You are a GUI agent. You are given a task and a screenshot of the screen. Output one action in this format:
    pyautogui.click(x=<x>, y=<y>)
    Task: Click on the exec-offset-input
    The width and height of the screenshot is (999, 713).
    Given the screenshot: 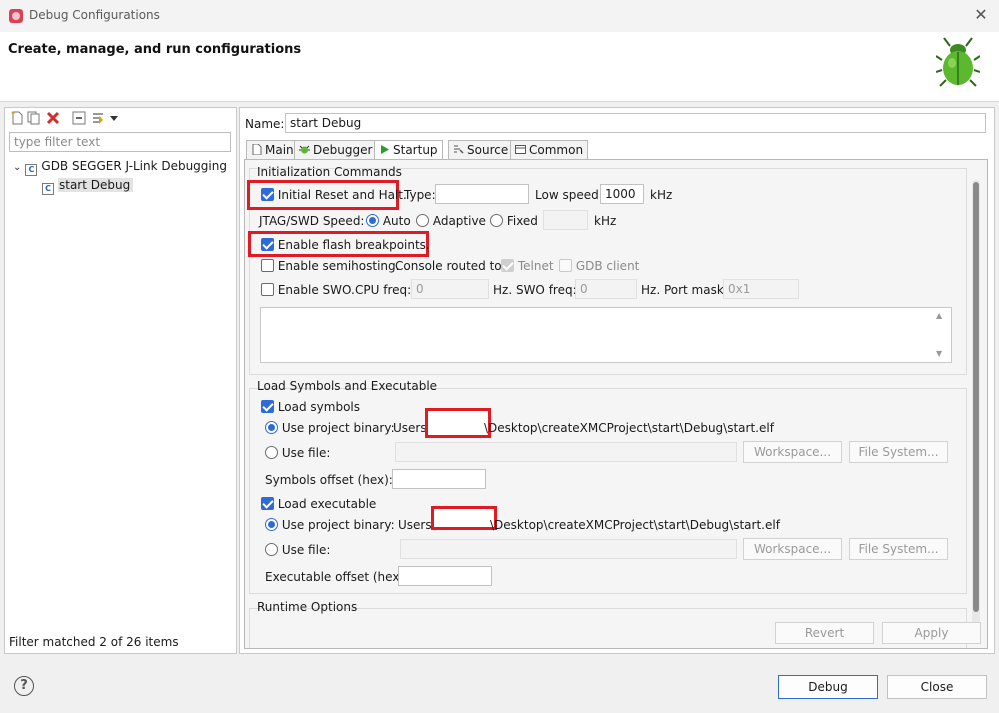 What is the action you would take?
    pyautogui.click(x=445, y=576)
    